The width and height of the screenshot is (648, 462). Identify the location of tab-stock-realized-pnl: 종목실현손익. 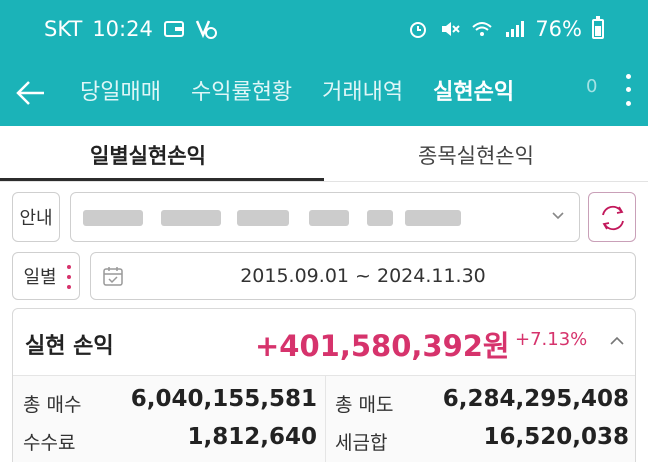
(476, 155).